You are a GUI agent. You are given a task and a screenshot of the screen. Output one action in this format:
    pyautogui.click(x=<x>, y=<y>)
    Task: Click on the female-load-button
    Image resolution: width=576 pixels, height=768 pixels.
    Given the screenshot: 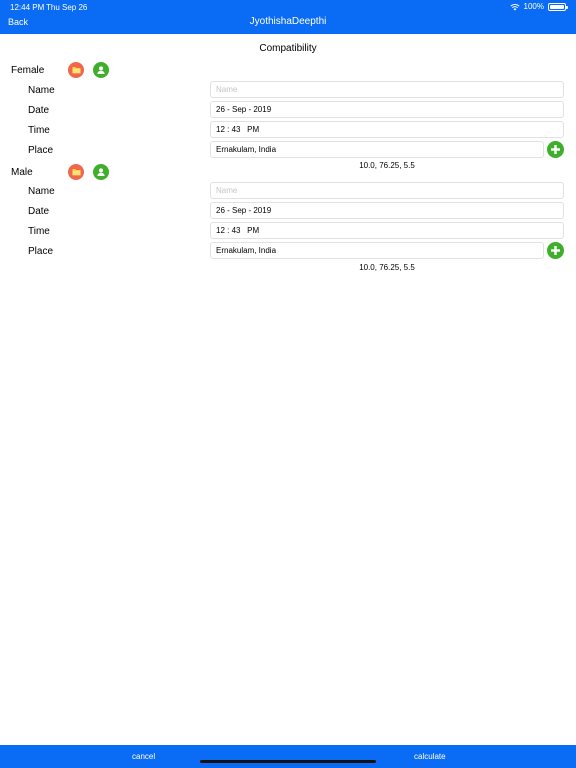 What is the action you would take?
    pyautogui.click(x=76, y=70)
    